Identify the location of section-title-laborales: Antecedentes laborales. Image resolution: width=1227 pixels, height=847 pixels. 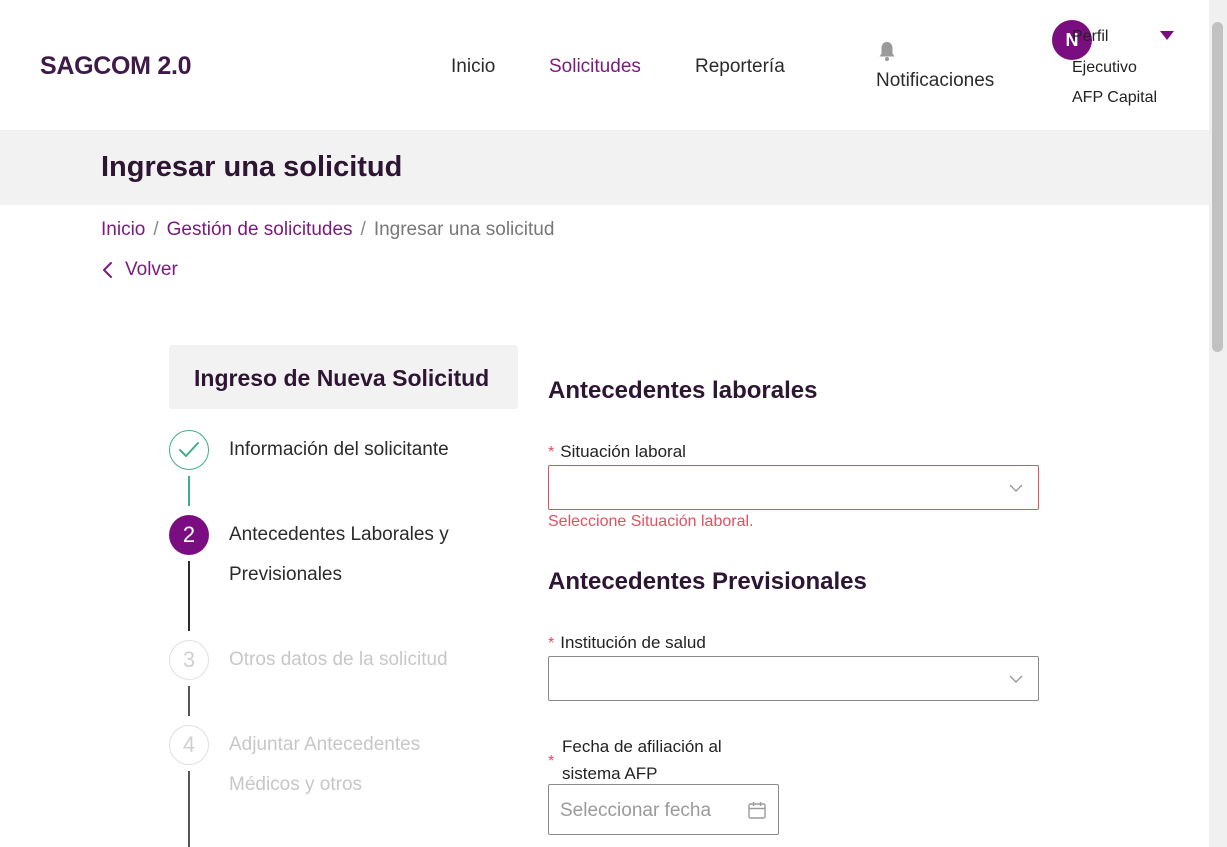
(683, 390).